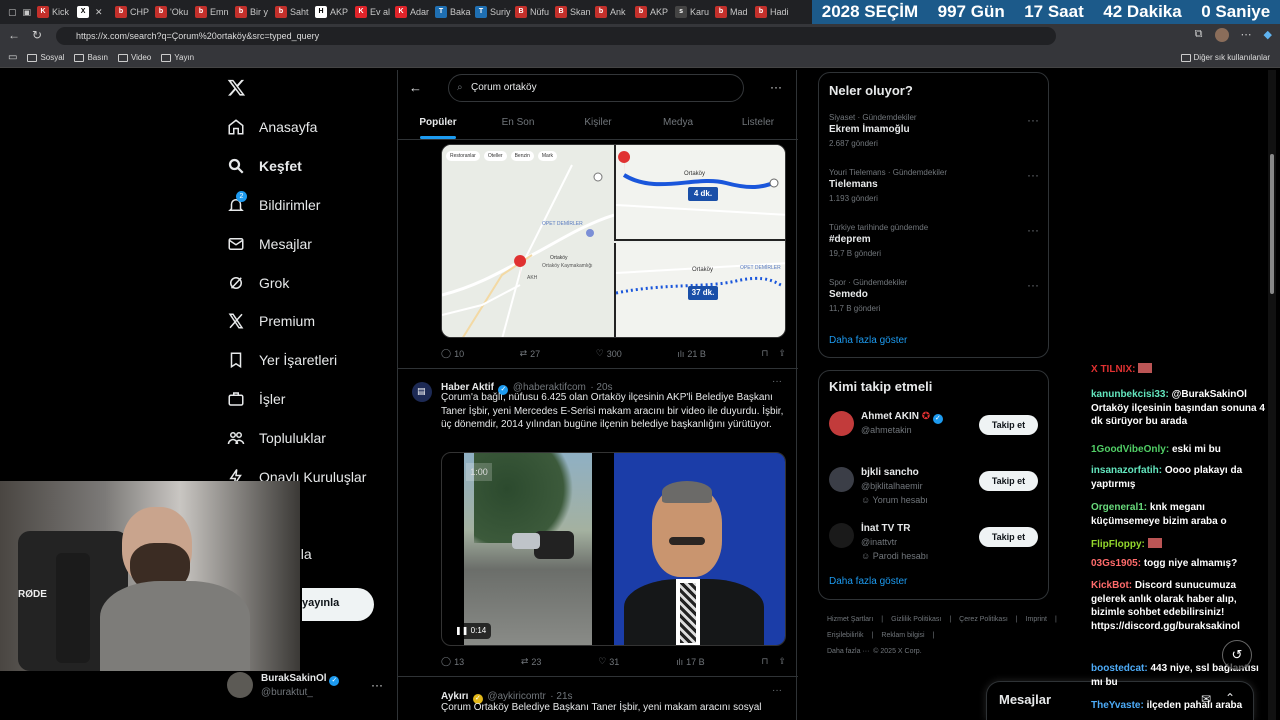 This screenshot has height=720, width=1280. I want to click on avatar: ▤, so click(422, 392).